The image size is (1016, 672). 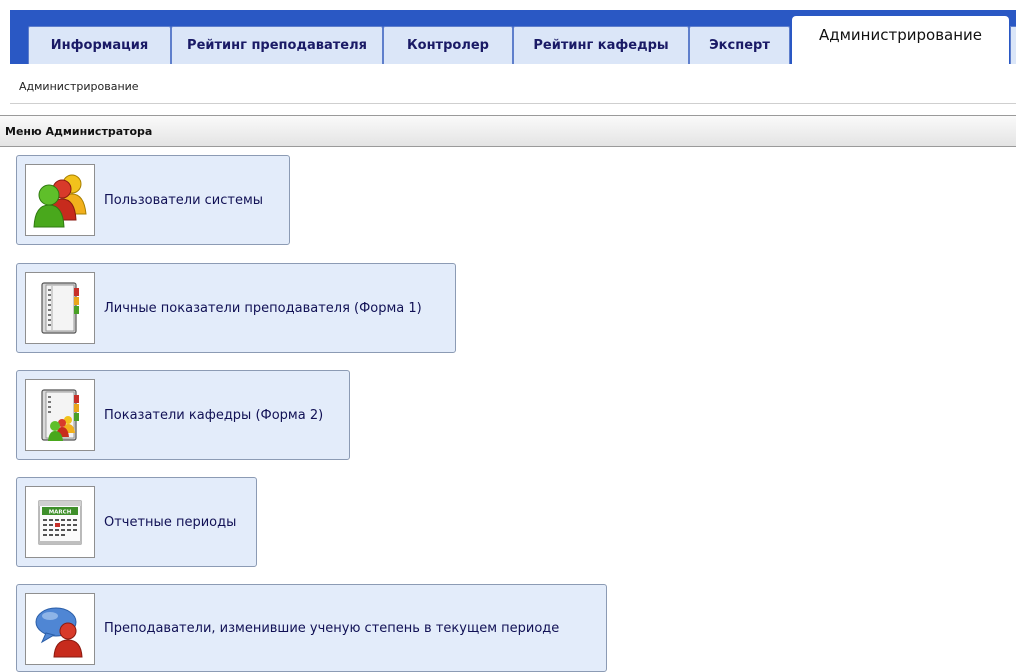 I want to click on tab-information-label: Информация, so click(x=99, y=45).